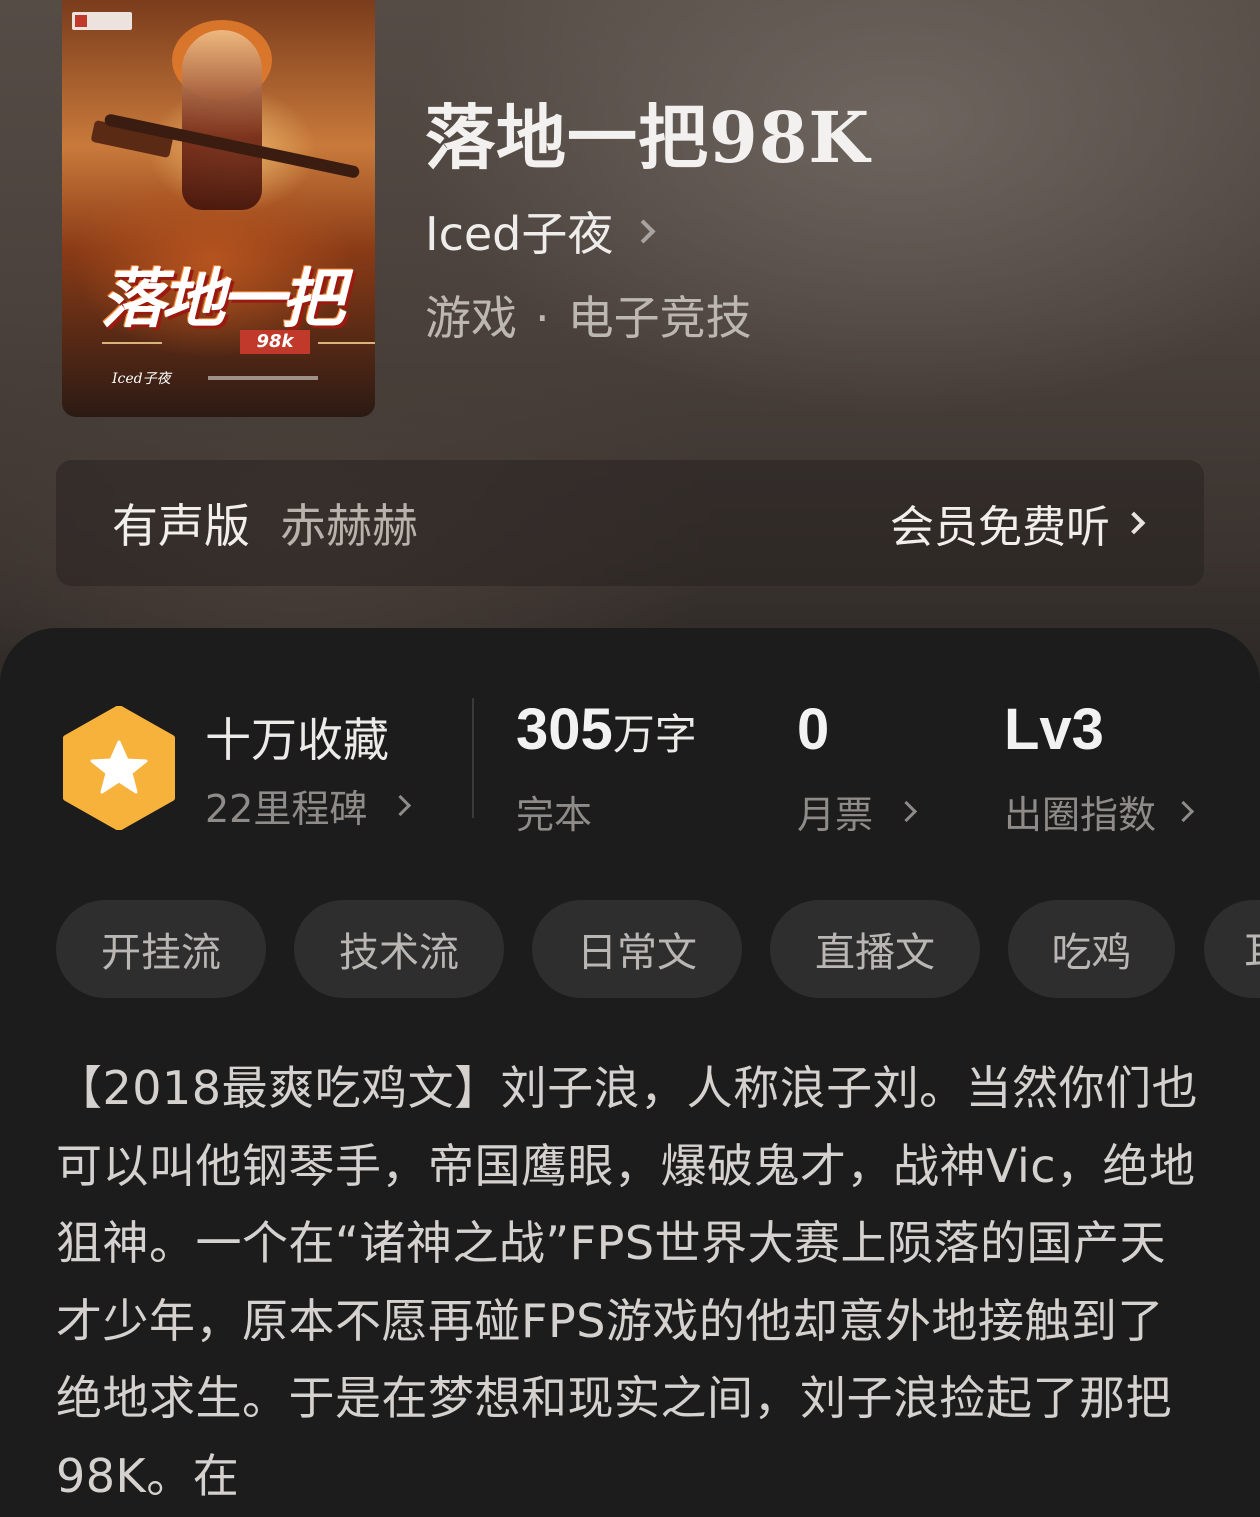 This screenshot has height=1517, width=1260. I want to click on member-free-listen-label: 会员免费听, so click(1000, 527).